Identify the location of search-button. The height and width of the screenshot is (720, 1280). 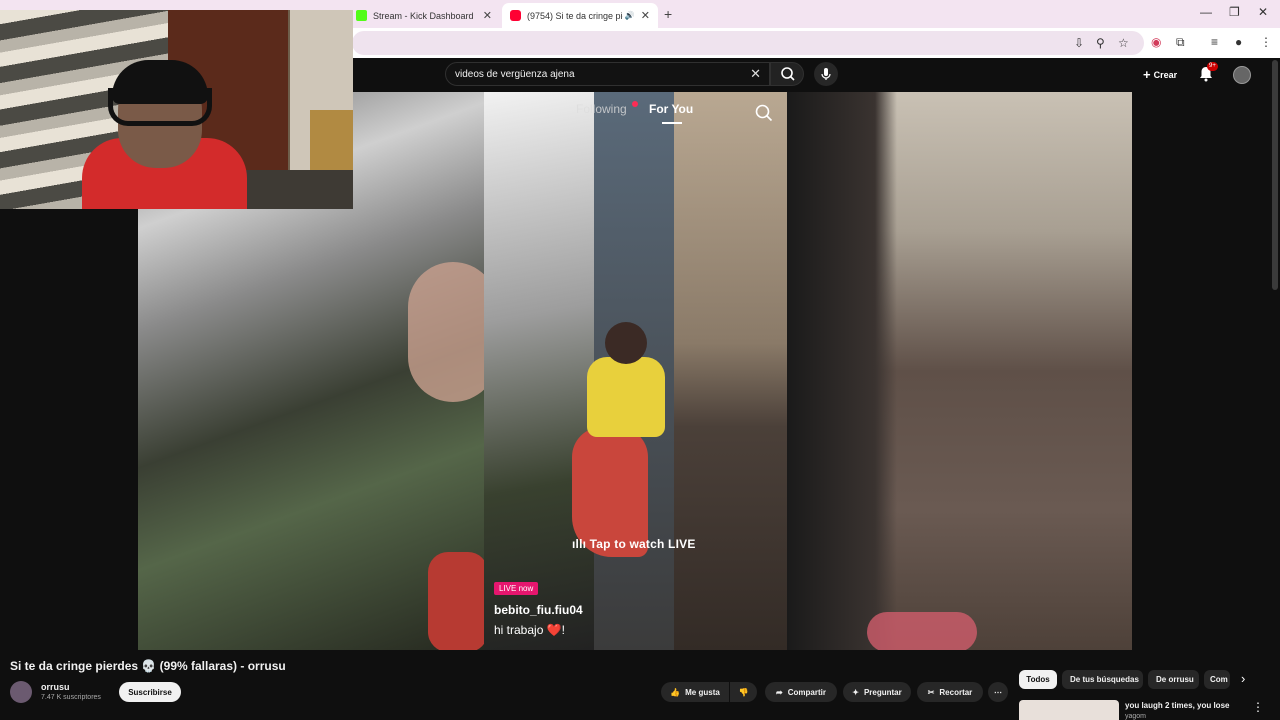
(787, 74).